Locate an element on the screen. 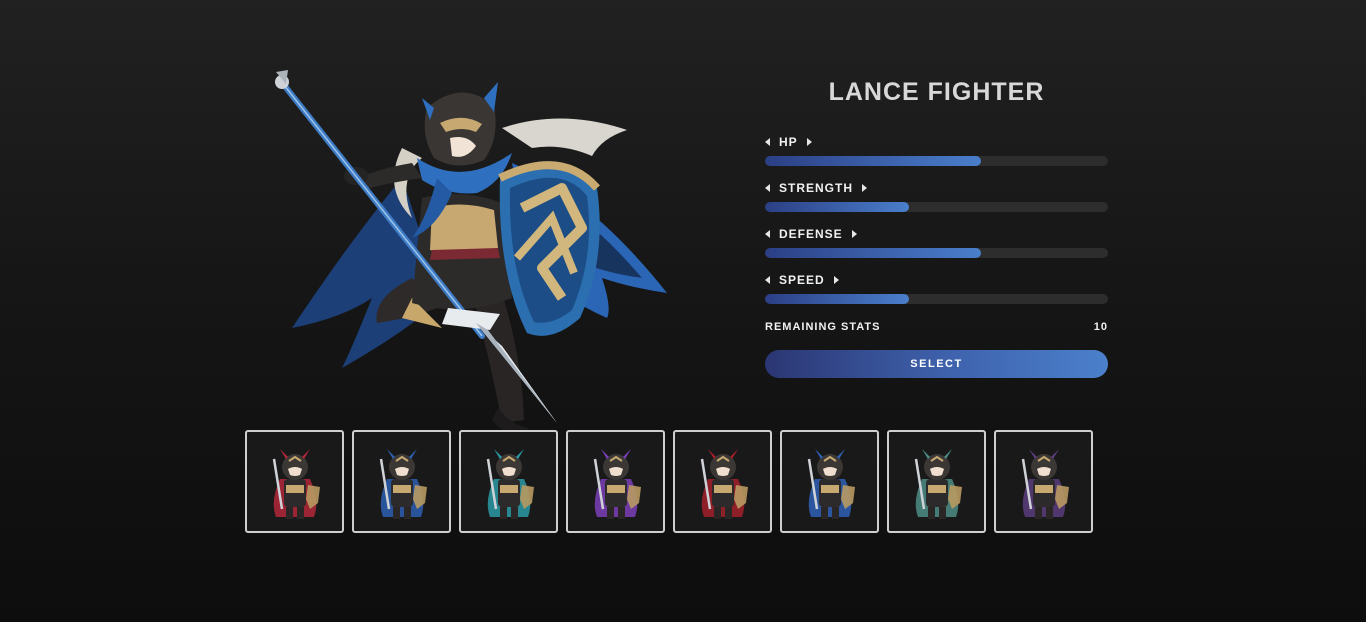  roster-slot-mage is located at coordinates (722, 481).